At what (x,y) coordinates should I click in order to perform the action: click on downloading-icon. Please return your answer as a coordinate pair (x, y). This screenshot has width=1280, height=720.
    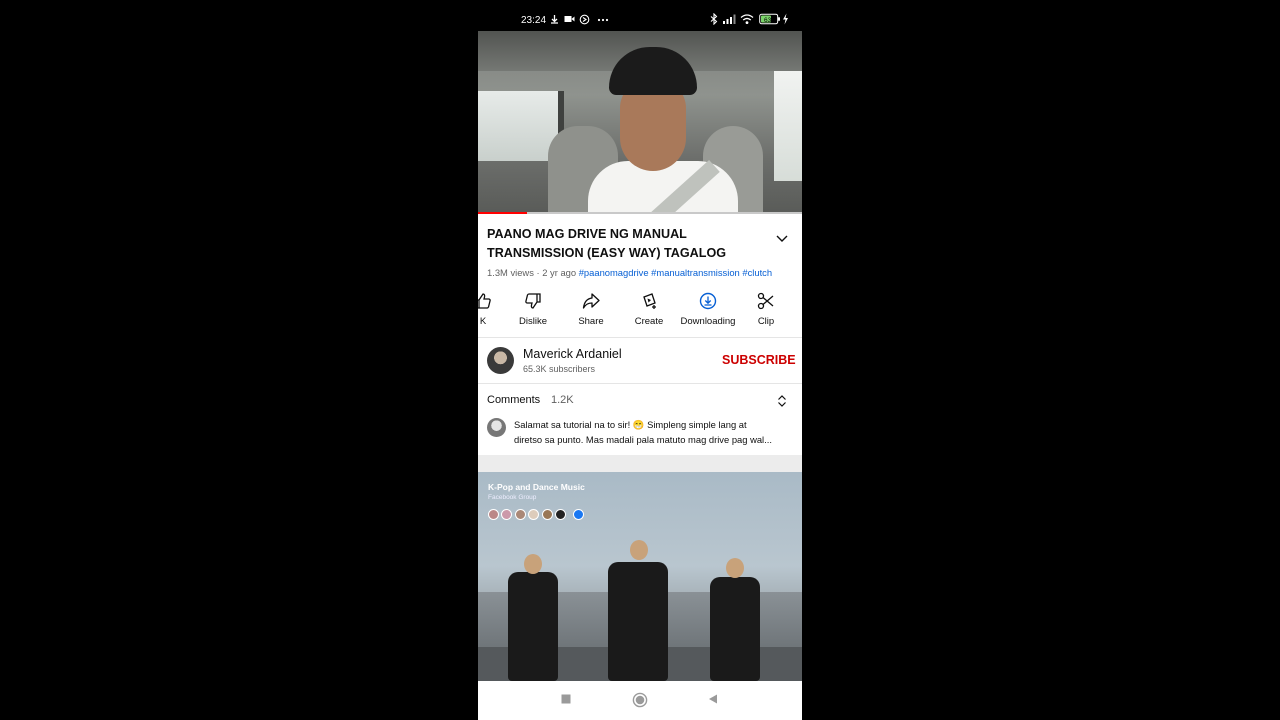
    Looking at the image, I should click on (708, 301).